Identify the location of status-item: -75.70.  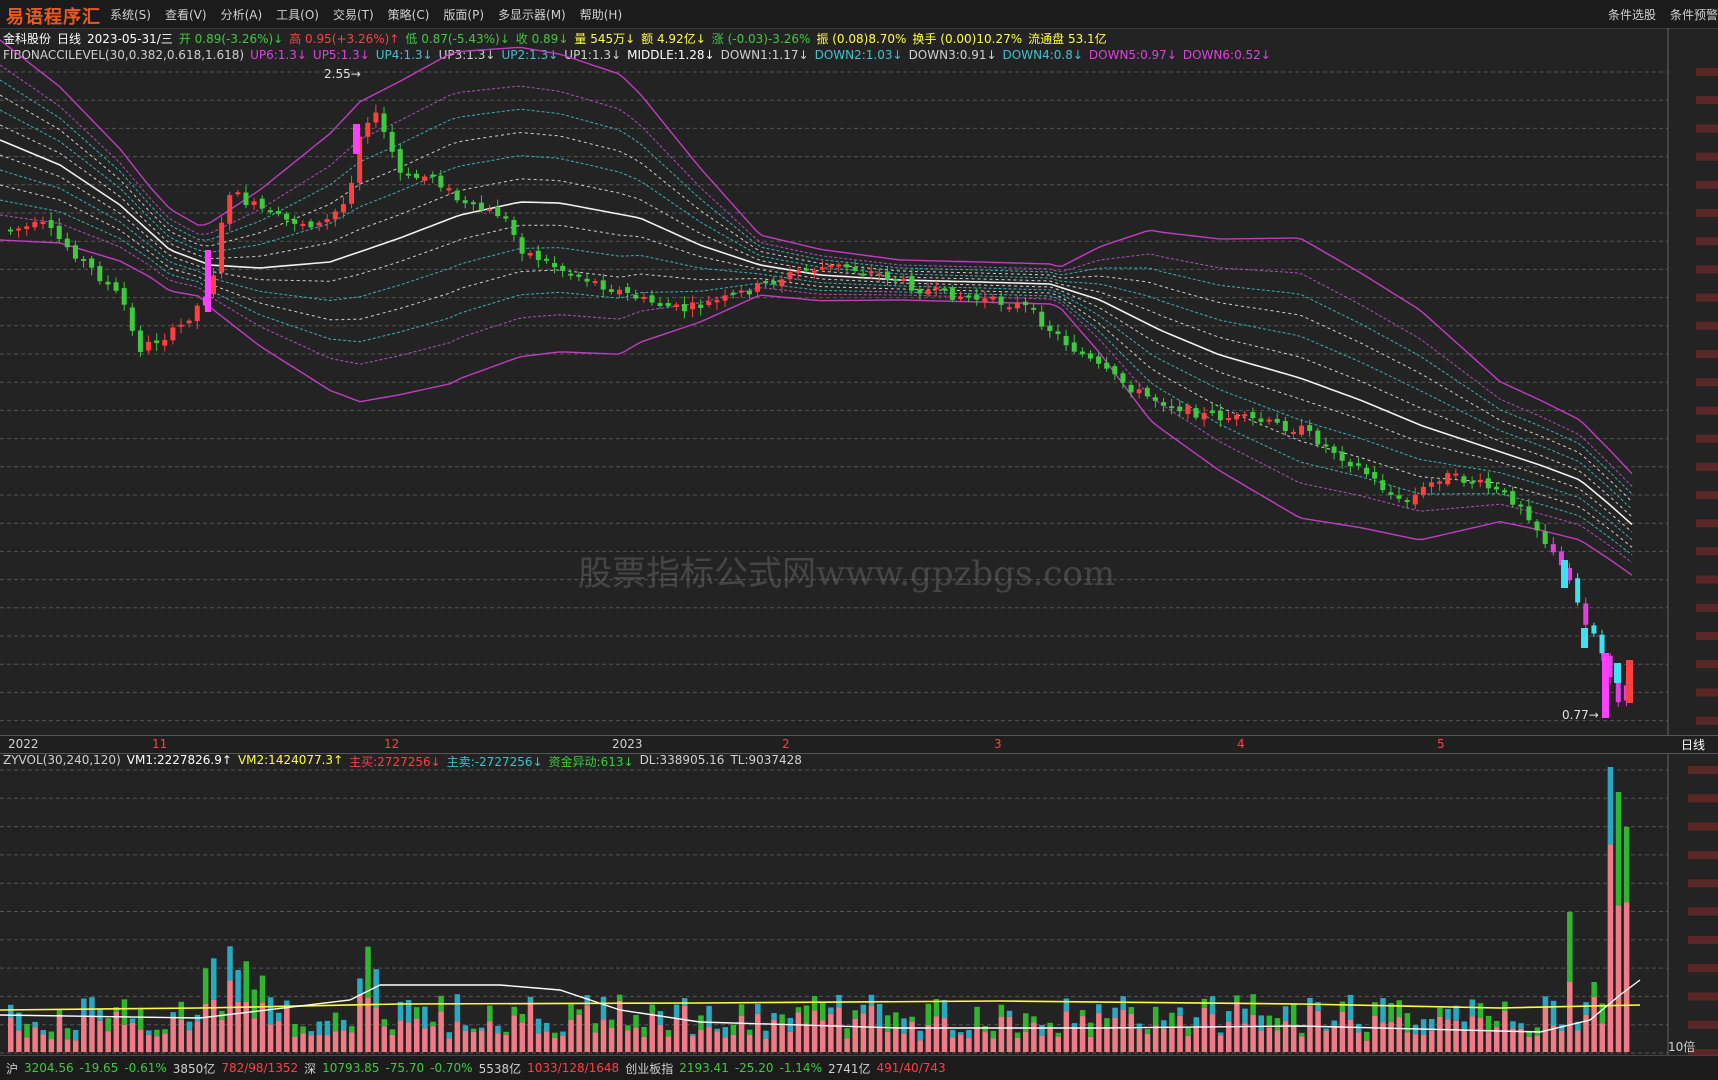
(405, 1068).